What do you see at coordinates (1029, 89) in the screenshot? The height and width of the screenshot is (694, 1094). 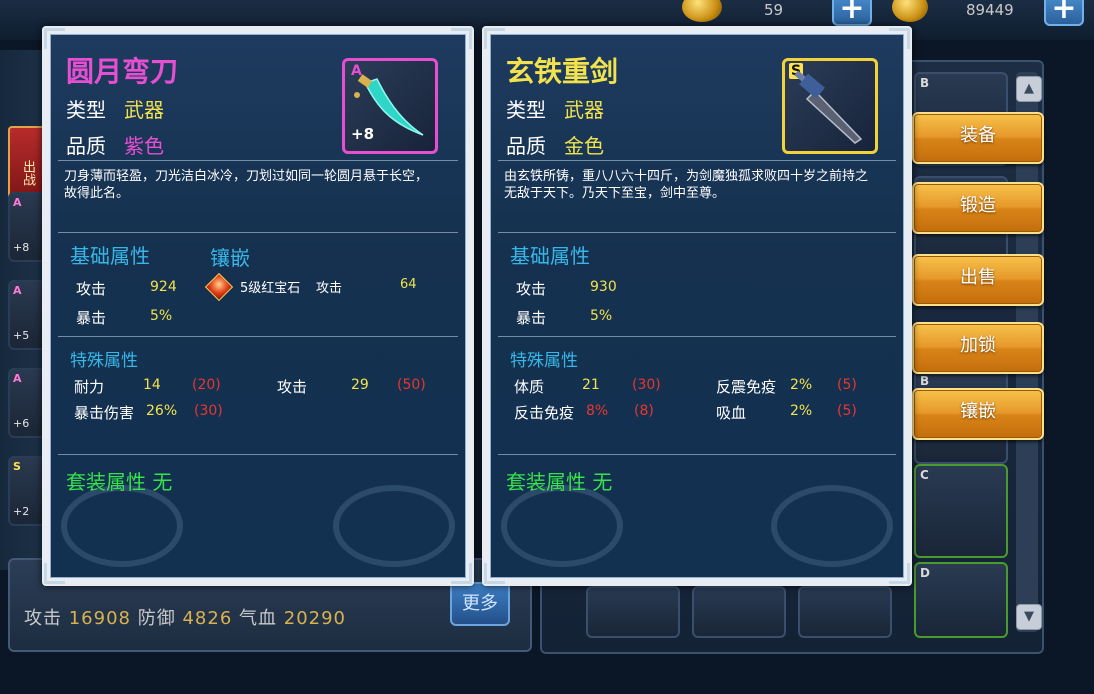 I see `scroll-up-icon: ▲` at bounding box center [1029, 89].